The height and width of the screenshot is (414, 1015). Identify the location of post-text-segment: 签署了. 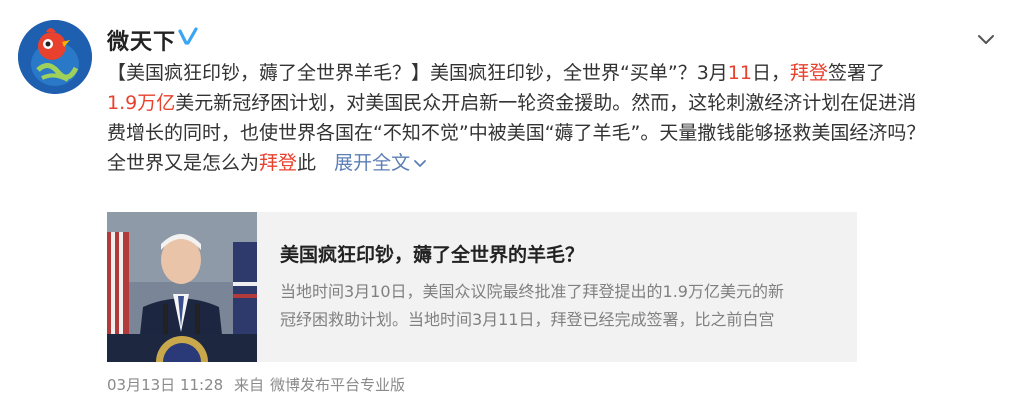
(857, 73).